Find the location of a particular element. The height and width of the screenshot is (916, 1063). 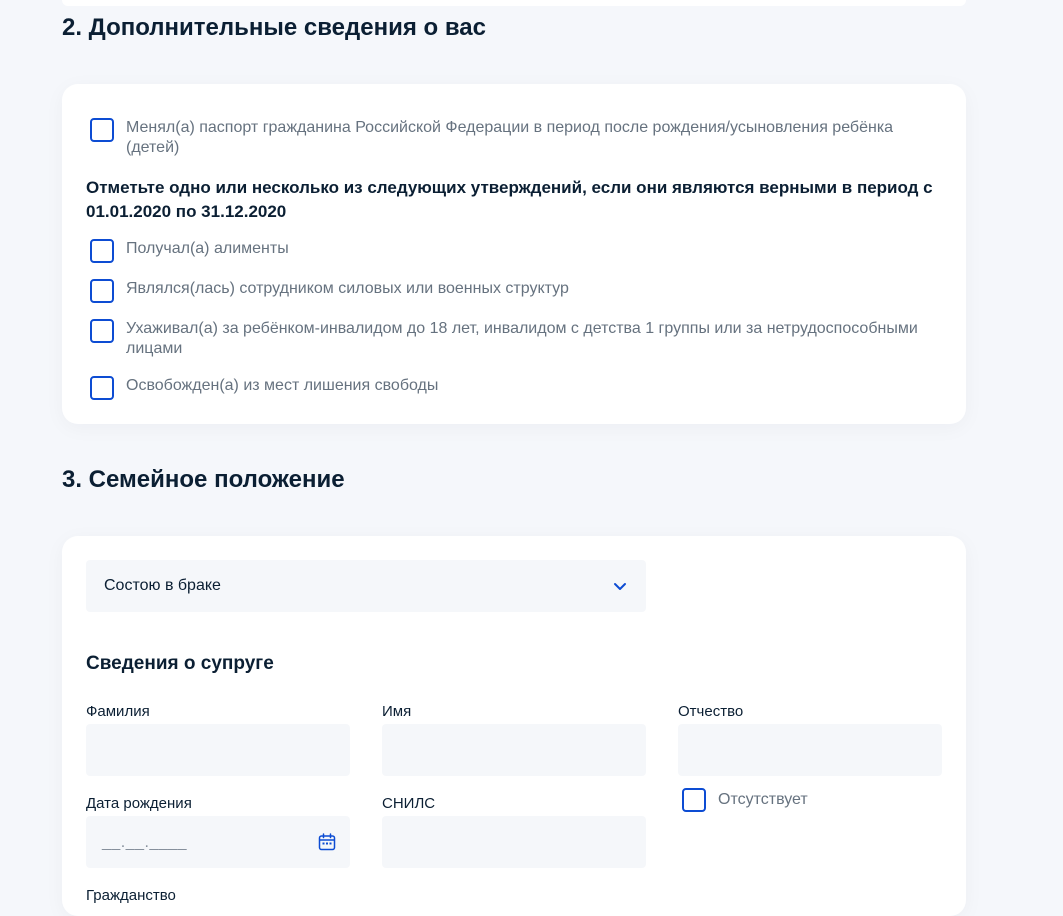

snils-label: СНИЛС is located at coordinates (409, 803).